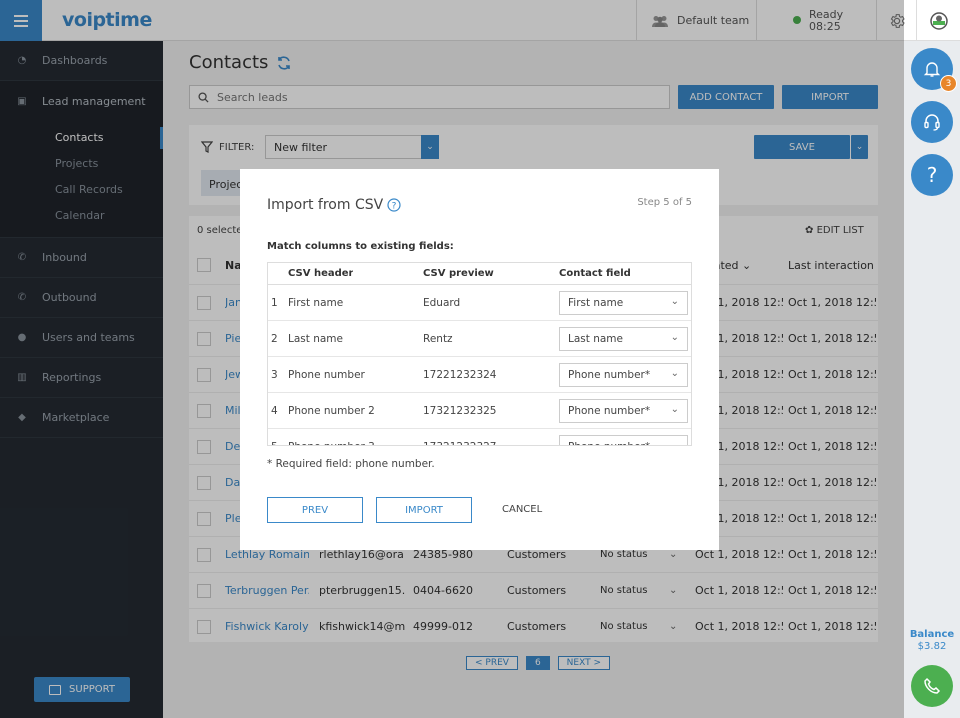 The image size is (960, 718). I want to click on headset-button, so click(932, 122).